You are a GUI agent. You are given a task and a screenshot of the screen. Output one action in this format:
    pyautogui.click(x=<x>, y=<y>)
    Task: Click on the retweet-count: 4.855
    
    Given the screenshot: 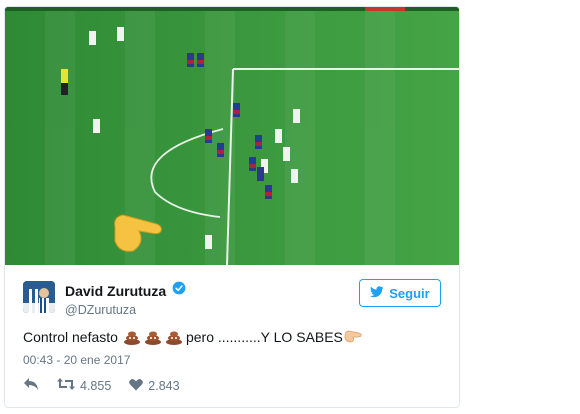 What is the action you would take?
    pyautogui.click(x=96, y=385)
    